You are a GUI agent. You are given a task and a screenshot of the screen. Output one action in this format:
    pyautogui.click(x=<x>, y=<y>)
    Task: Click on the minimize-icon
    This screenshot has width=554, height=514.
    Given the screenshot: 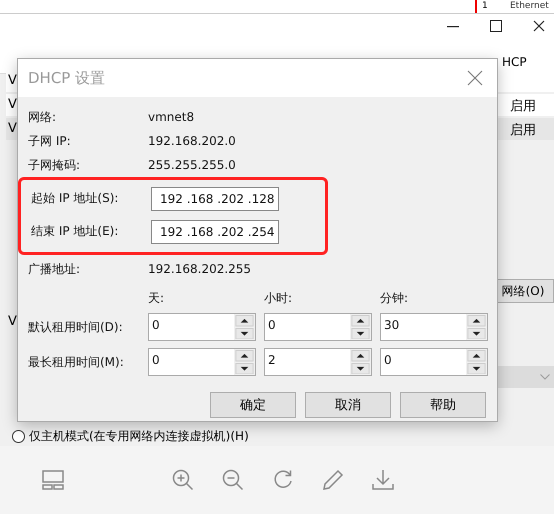 What is the action you would take?
    pyautogui.click(x=453, y=27)
    